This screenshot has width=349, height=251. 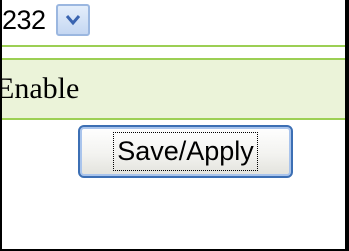 I want to click on port-select: 232, so click(x=46, y=20).